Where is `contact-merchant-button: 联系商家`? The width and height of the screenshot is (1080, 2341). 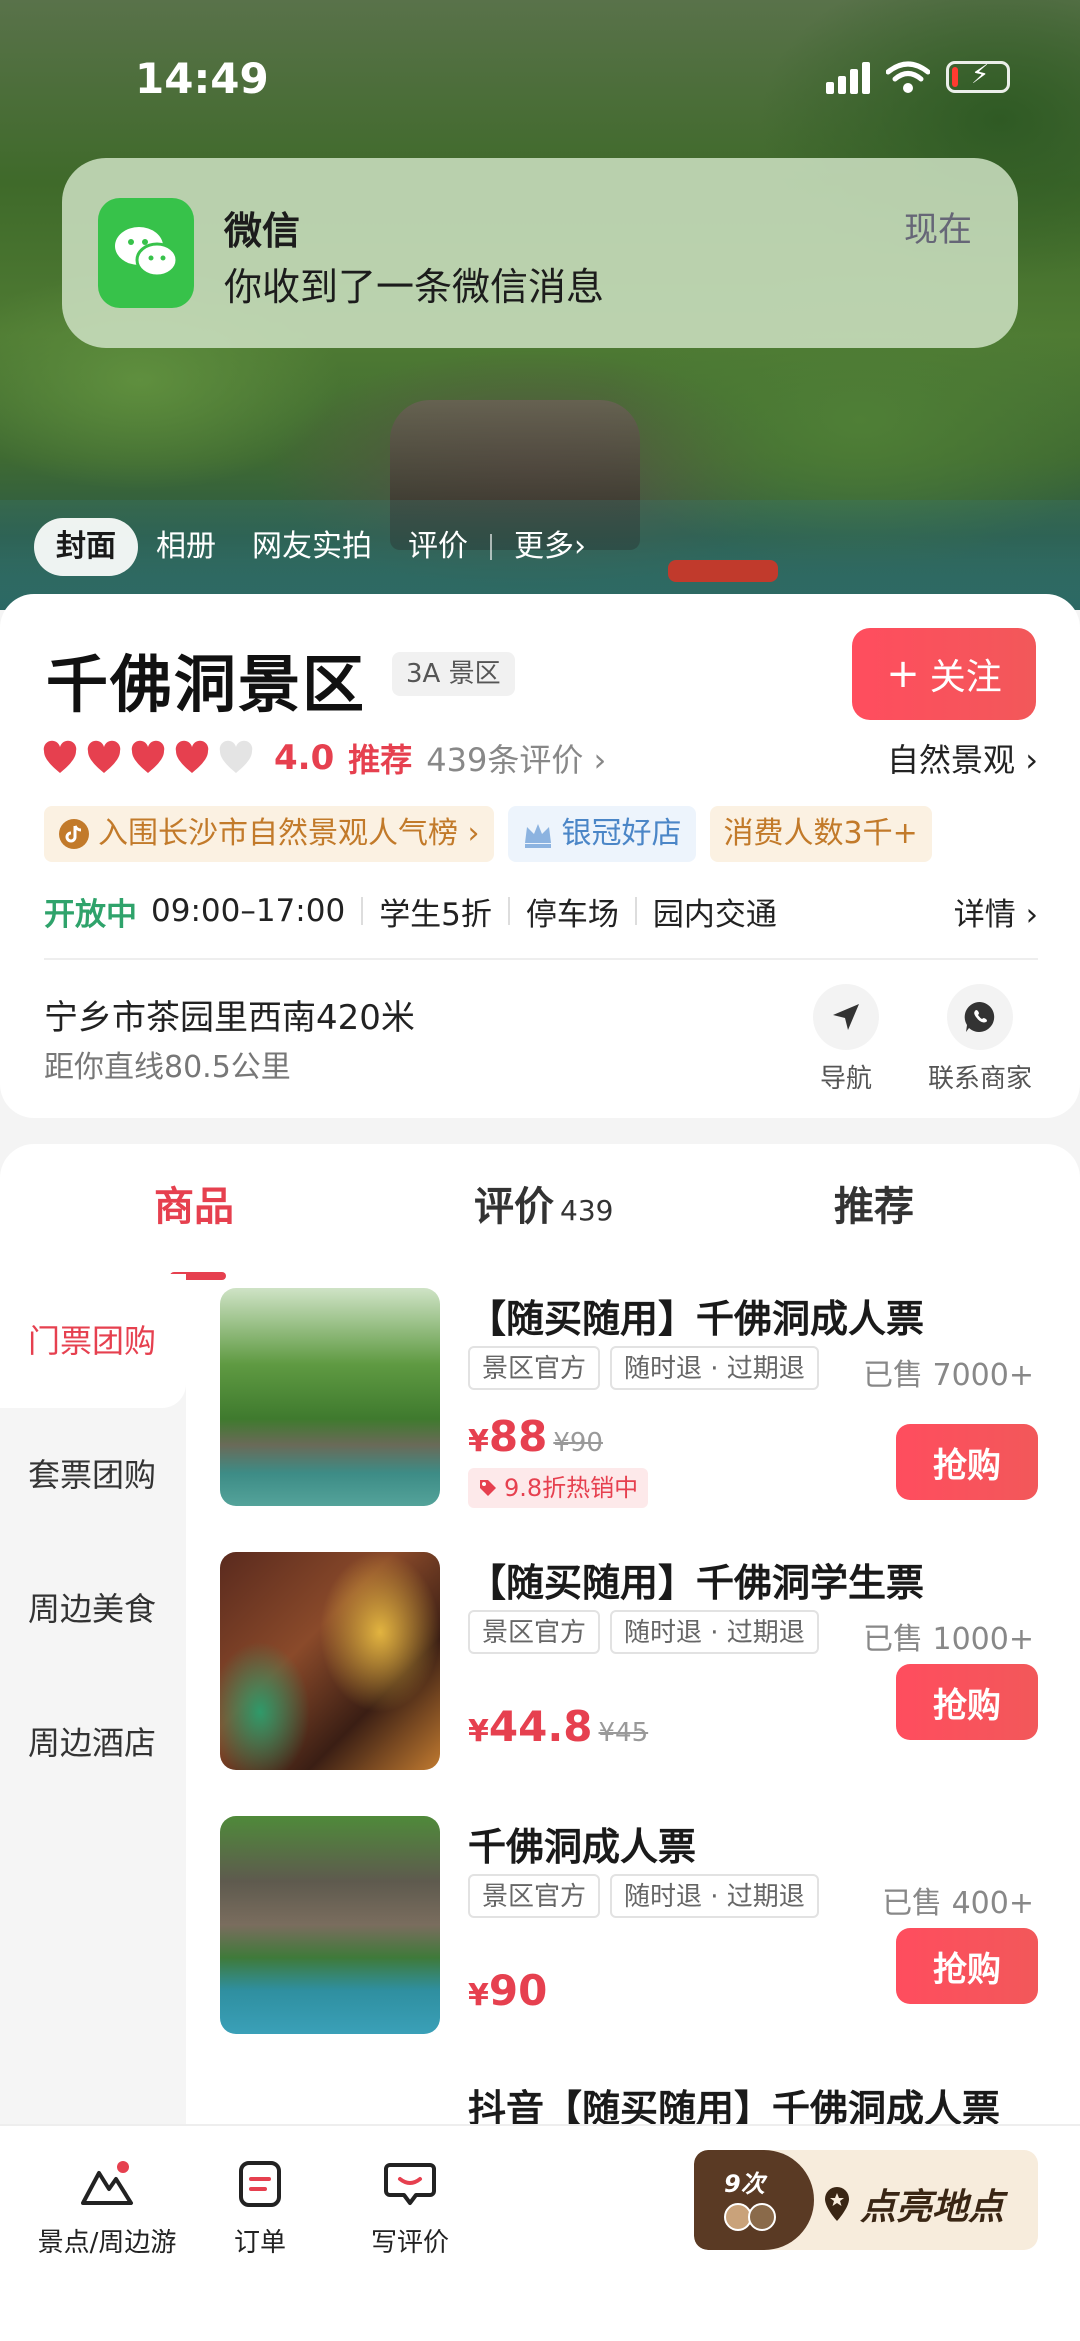 contact-merchant-button: 联系商家 is located at coordinates (980, 1039).